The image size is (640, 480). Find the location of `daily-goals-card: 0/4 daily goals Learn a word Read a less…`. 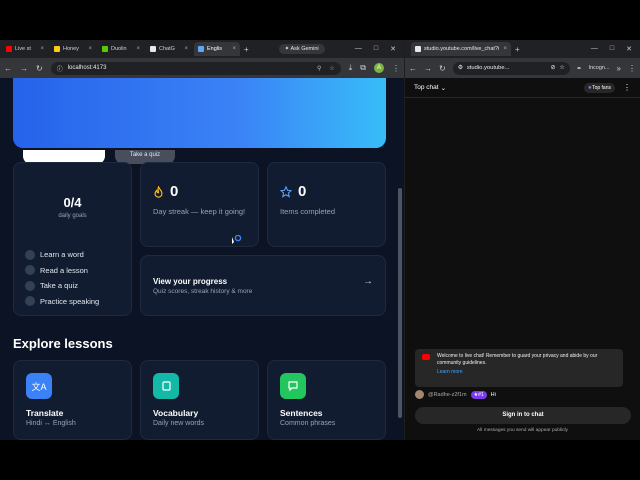

daily-goals-card: 0/4 daily goals Learn a word Read a less… is located at coordinates (72, 239).